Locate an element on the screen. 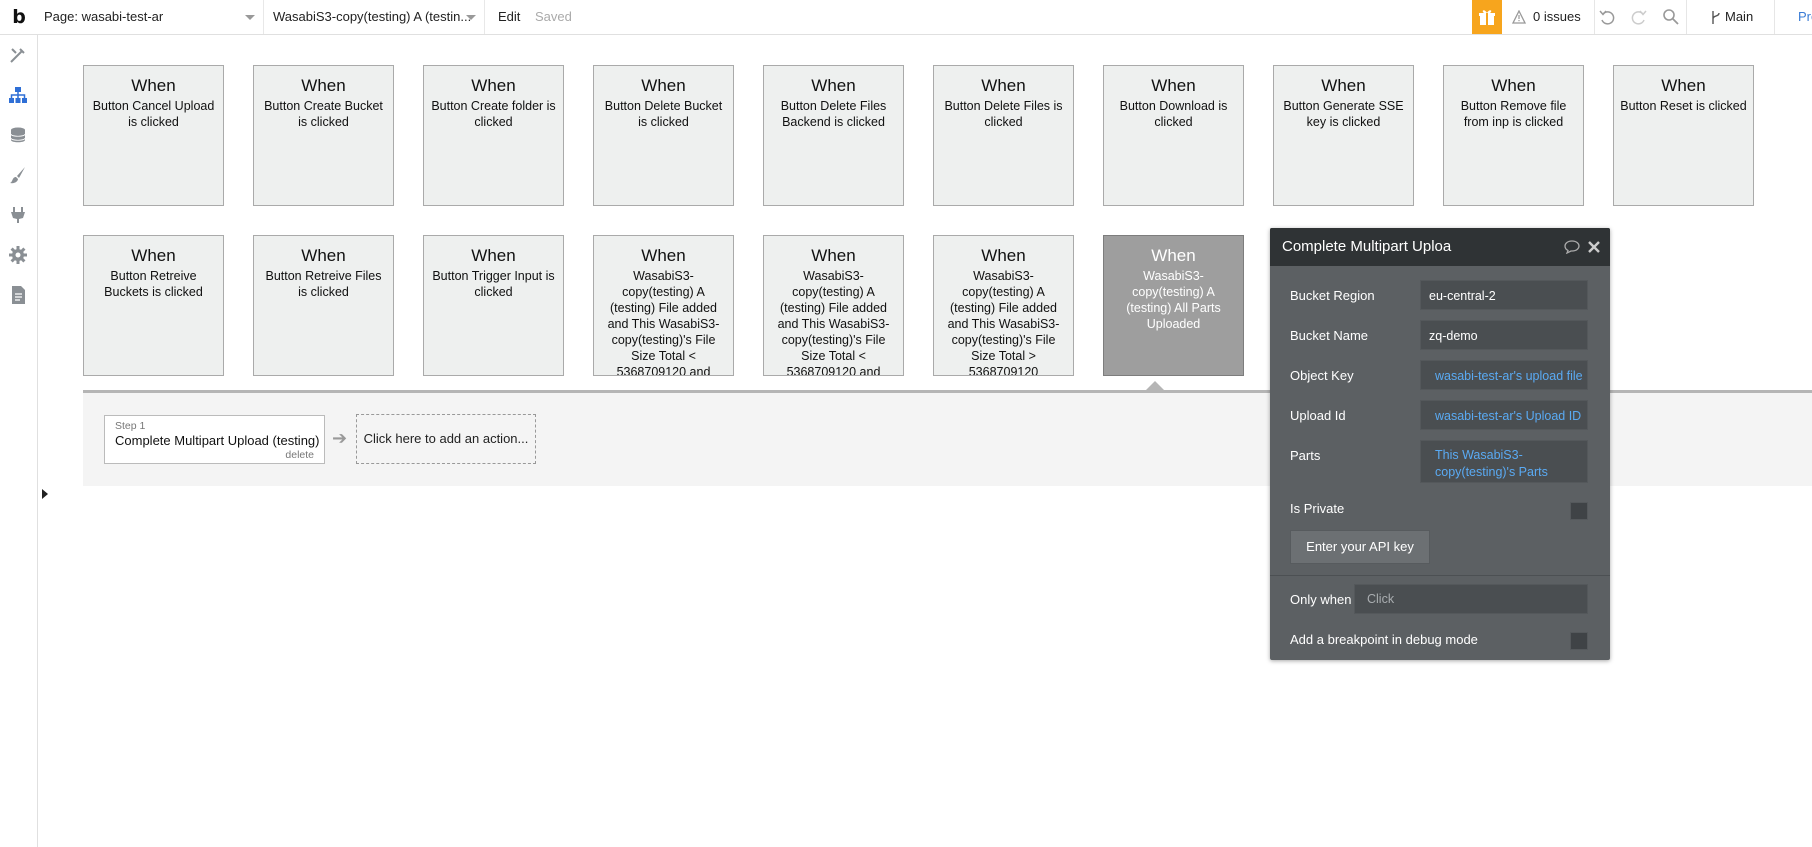 The width and height of the screenshot is (1812, 847). data-icon is located at coordinates (18, 135).